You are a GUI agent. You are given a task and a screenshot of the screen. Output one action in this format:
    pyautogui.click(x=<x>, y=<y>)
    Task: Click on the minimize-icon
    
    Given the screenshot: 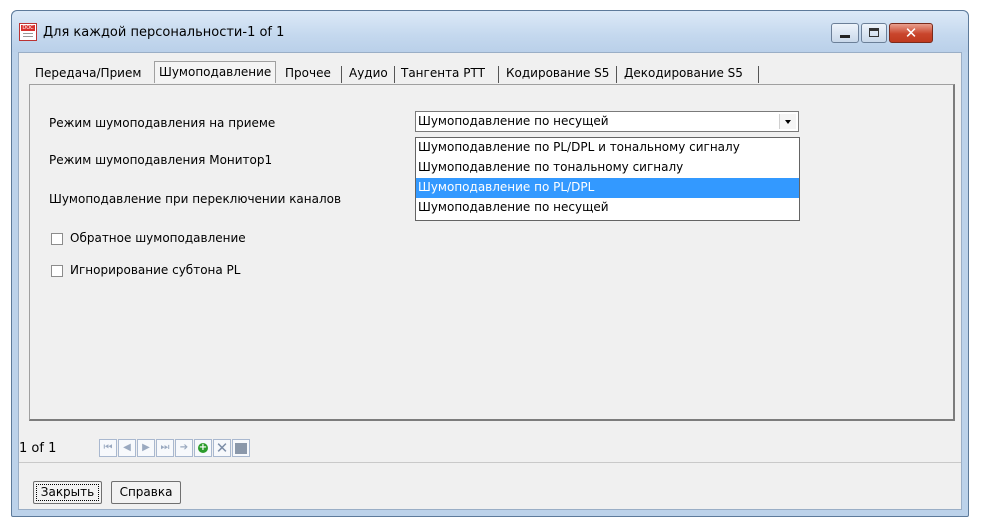 What is the action you would take?
    pyautogui.click(x=845, y=36)
    